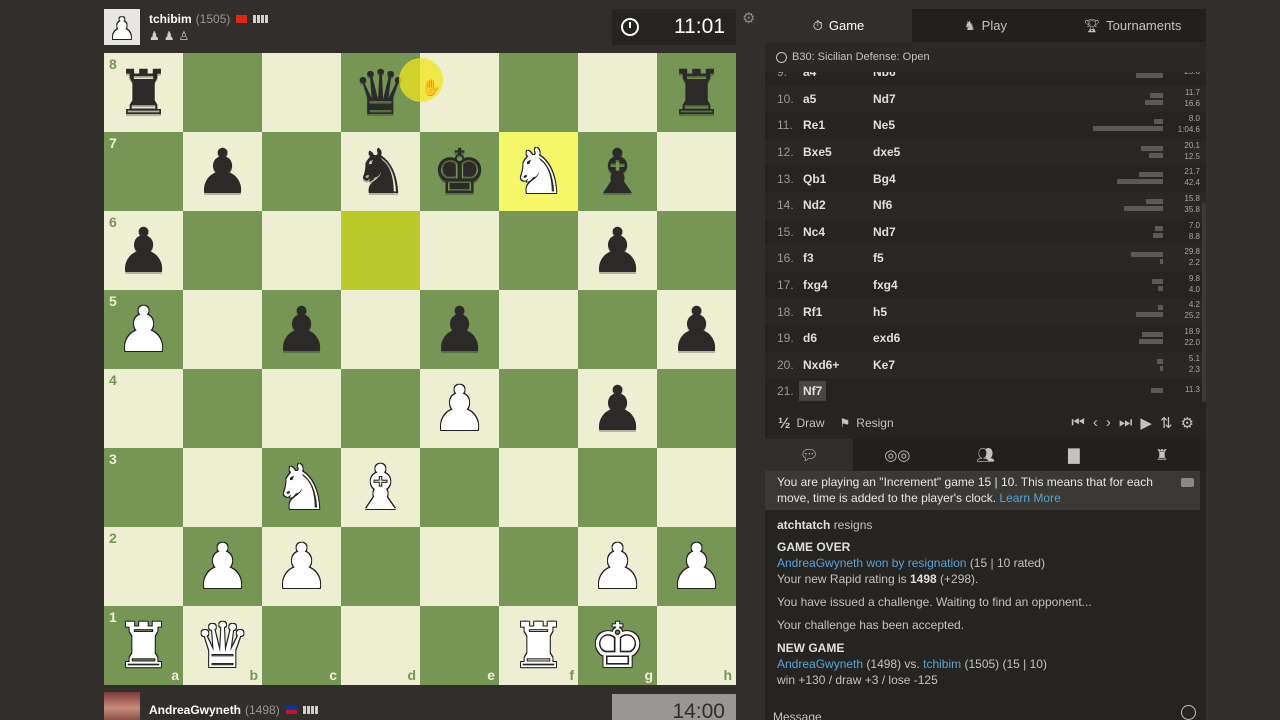 The image size is (1280, 720). Describe the element at coordinates (838, 312) in the screenshot. I see `white-move: Rf1` at that location.